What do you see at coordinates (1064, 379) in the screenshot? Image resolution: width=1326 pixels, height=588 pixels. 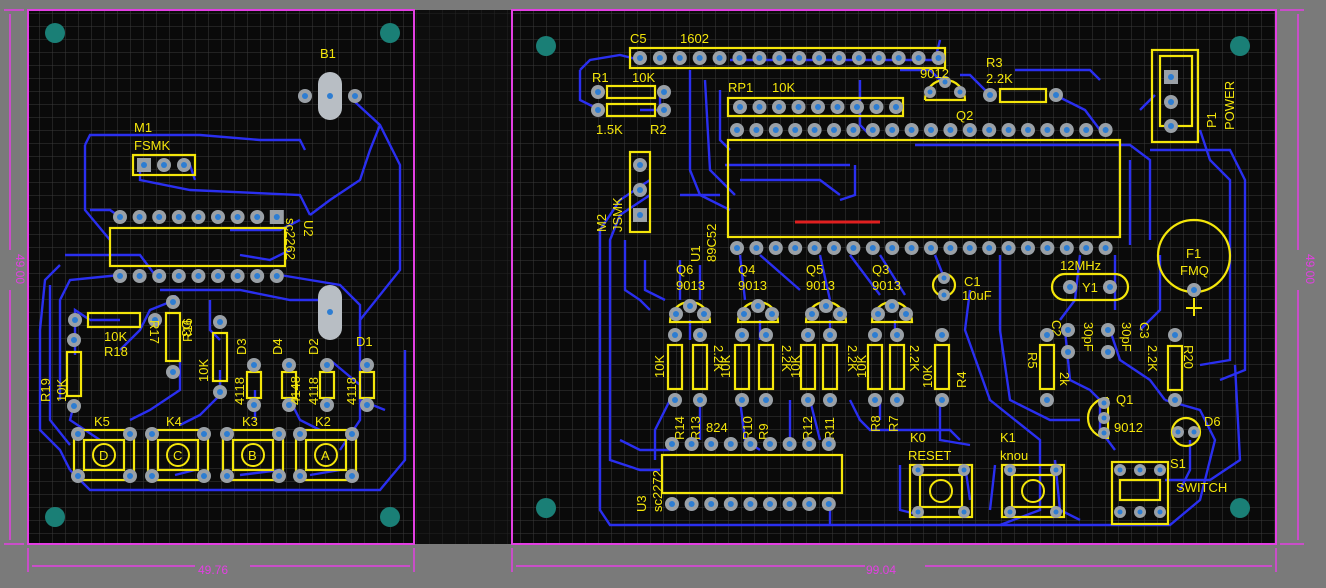 I see `r5-value: 2k` at bounding box center [1064, 379].